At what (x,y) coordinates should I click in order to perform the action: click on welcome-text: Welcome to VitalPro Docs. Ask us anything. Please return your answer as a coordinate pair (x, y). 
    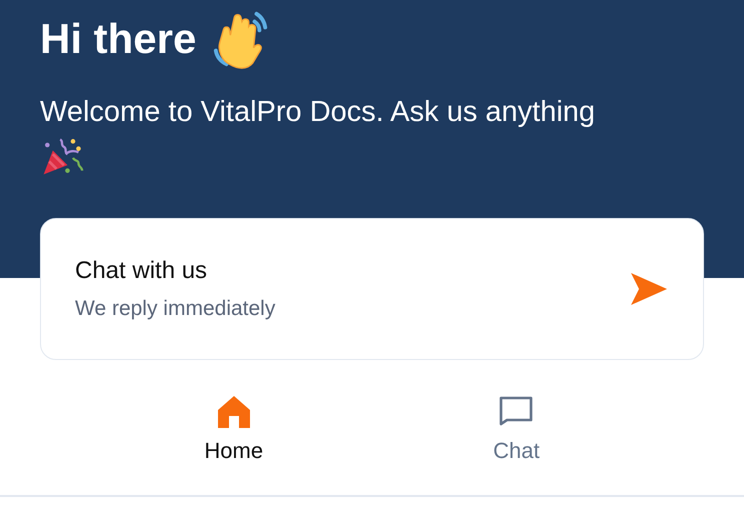
    Looking at the image, I should click on (318, 112).